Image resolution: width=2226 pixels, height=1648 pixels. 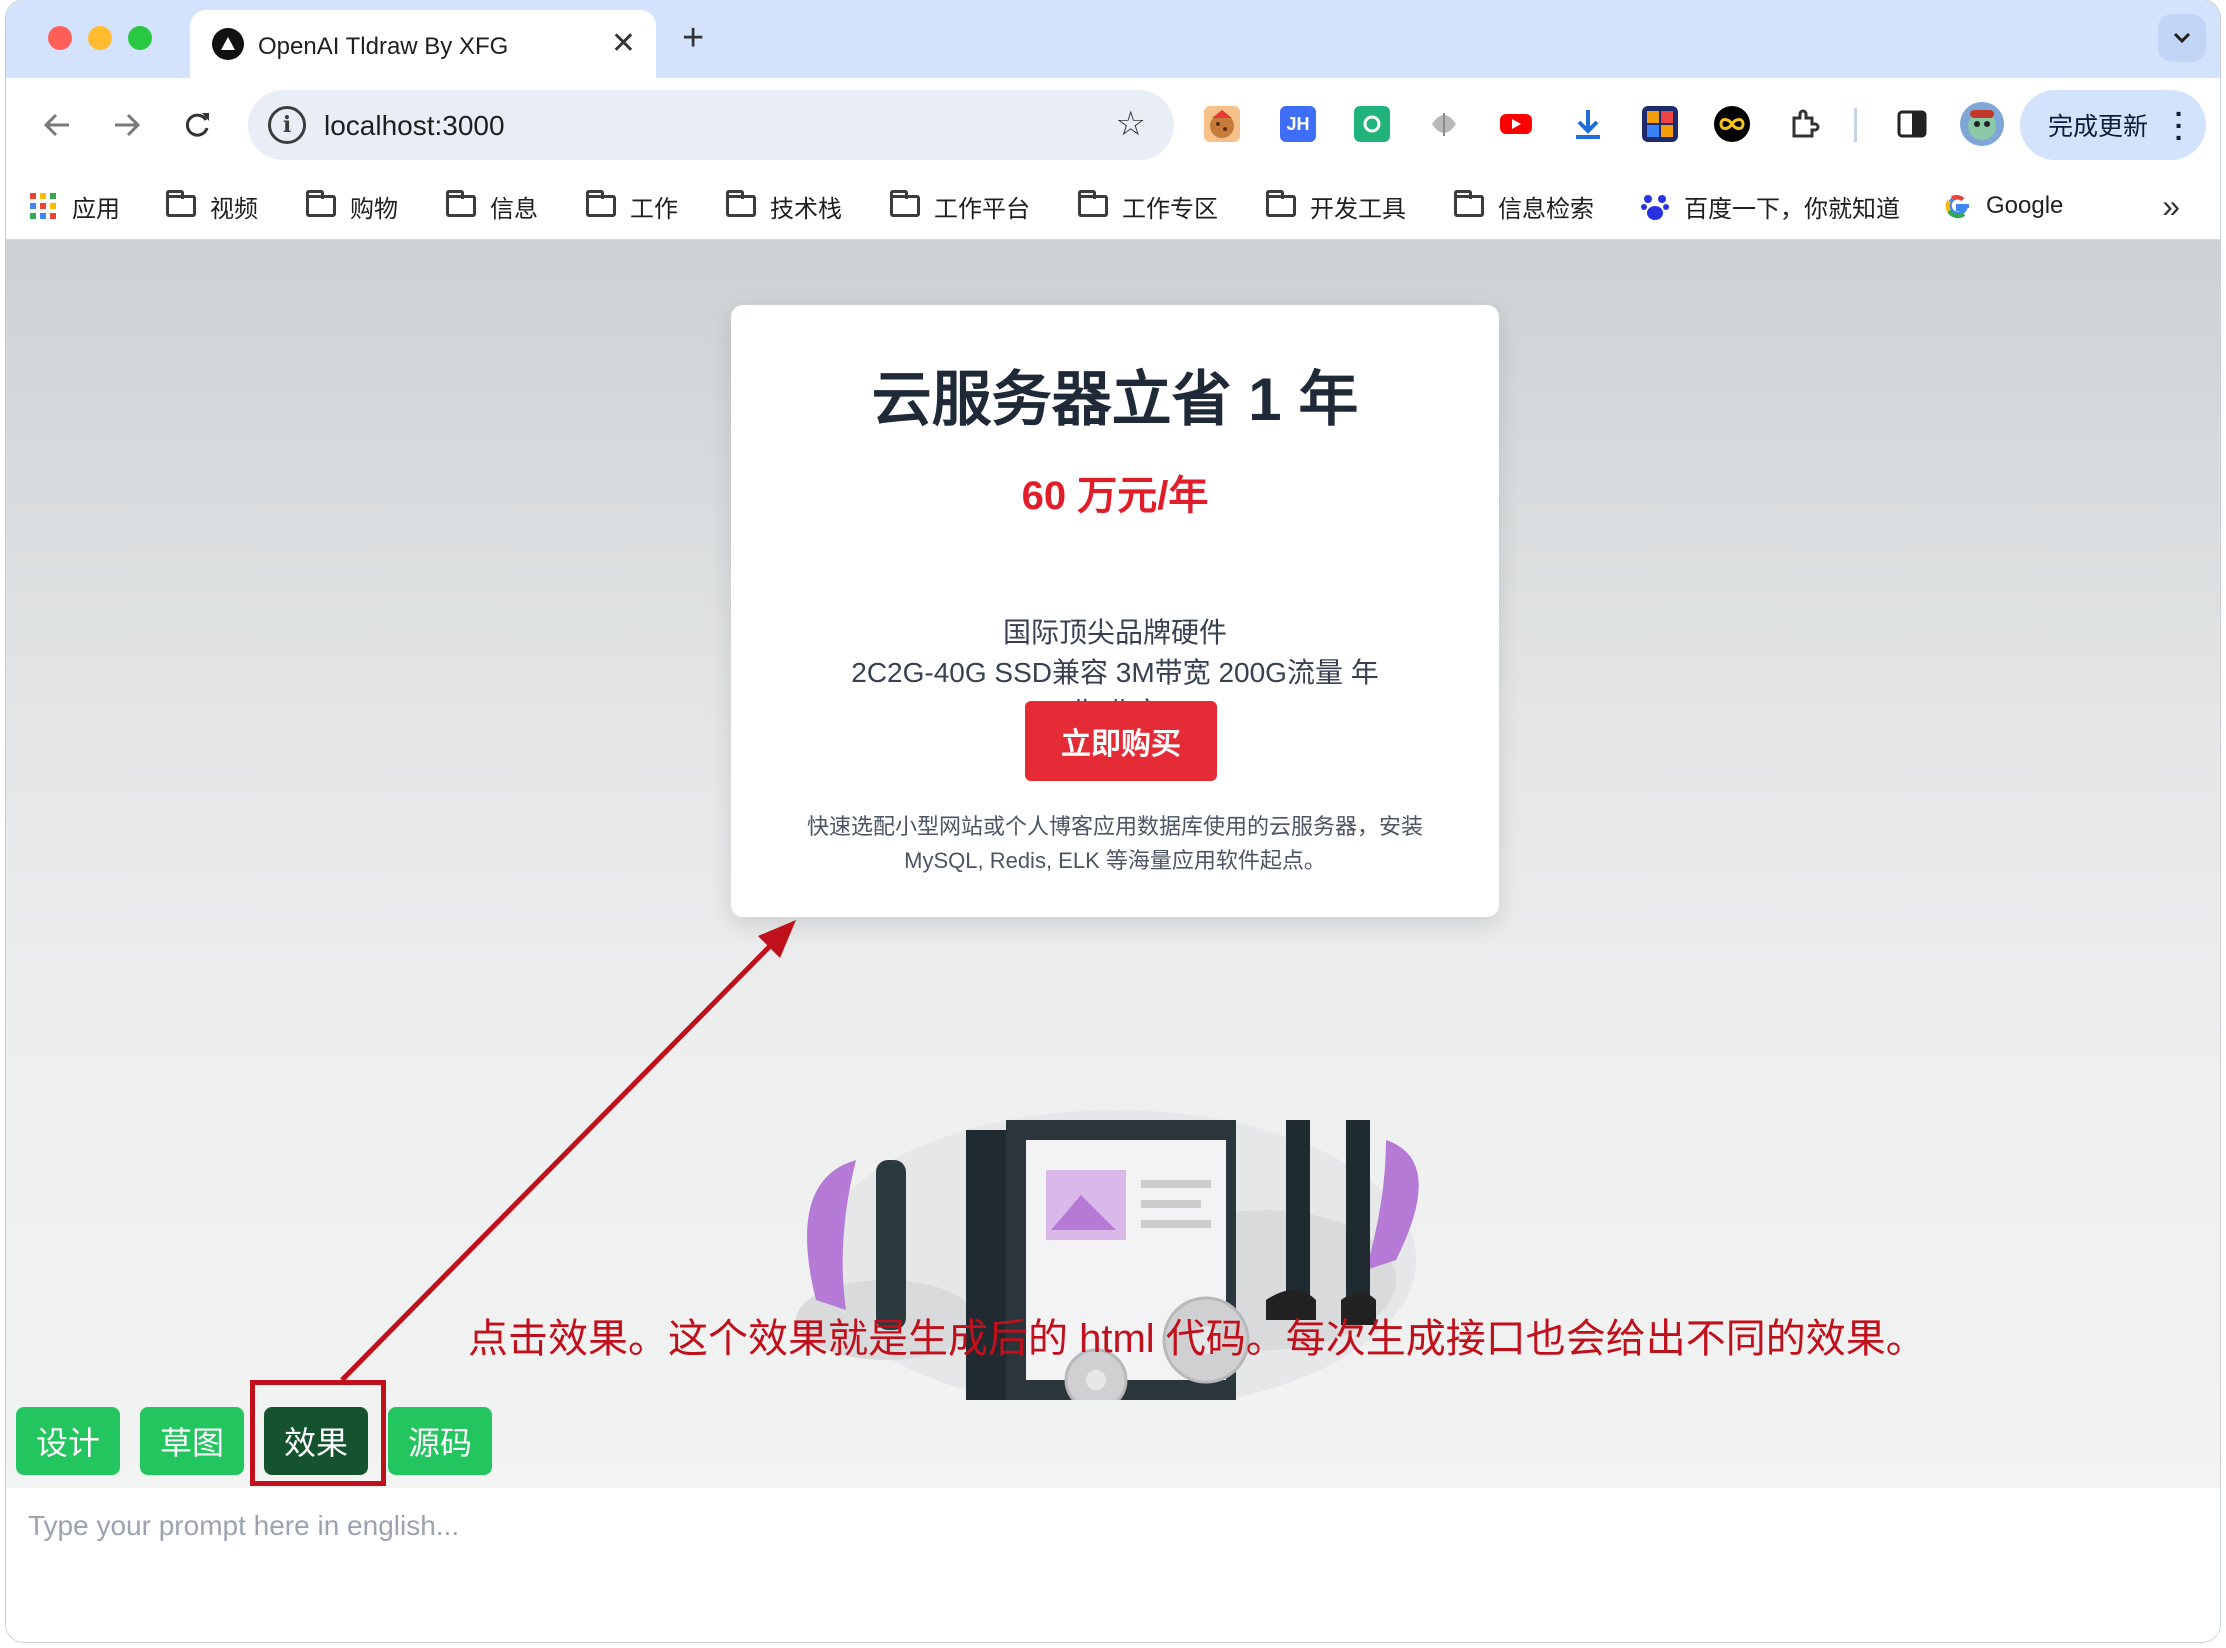 I want to click on apps-grid-icon, so click(x=43, y=206).